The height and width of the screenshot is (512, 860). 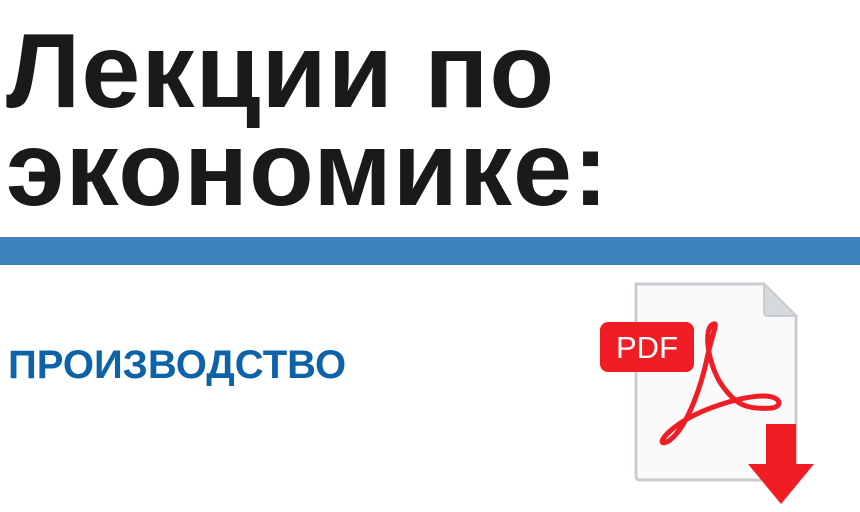 I want to click on pdf-download-link: PDF, so click(x=709, y=393).